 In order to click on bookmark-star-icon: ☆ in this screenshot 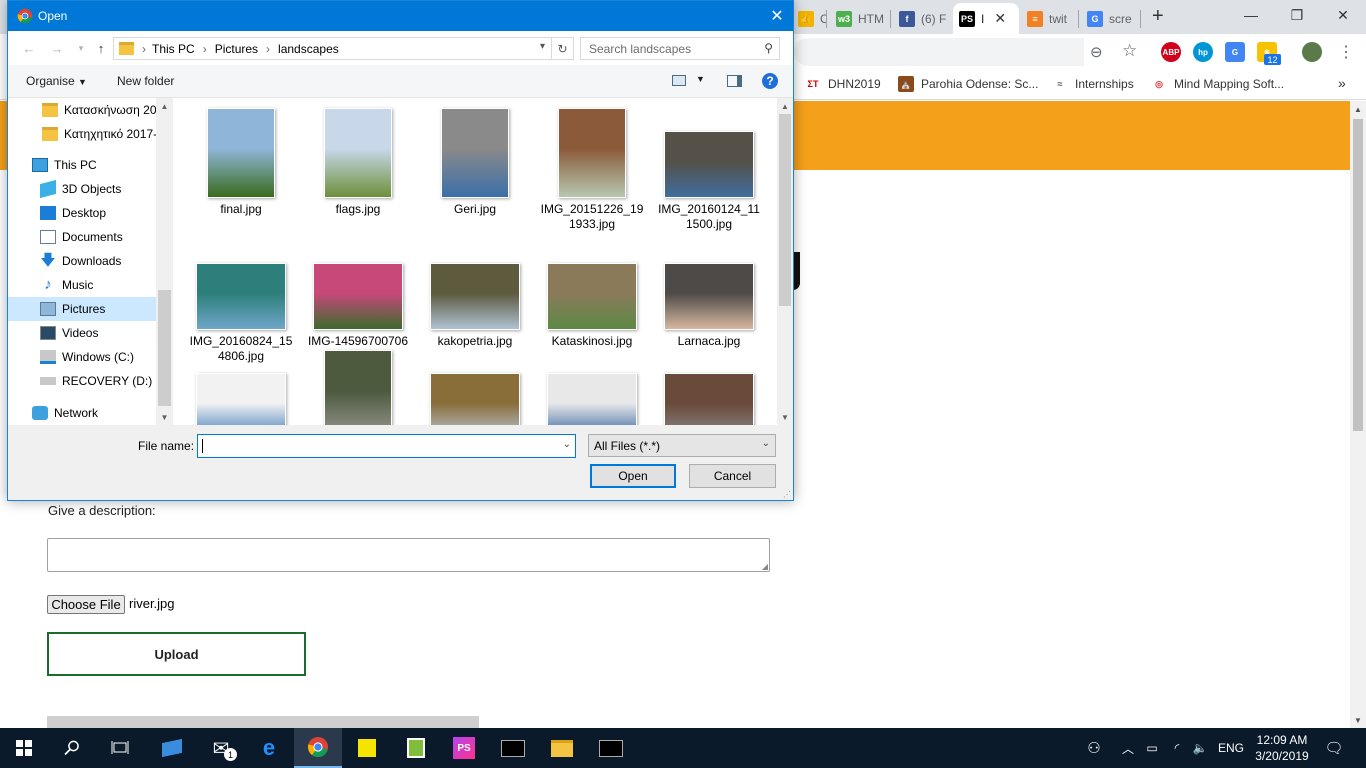, I will do `click(1129, 51)`.